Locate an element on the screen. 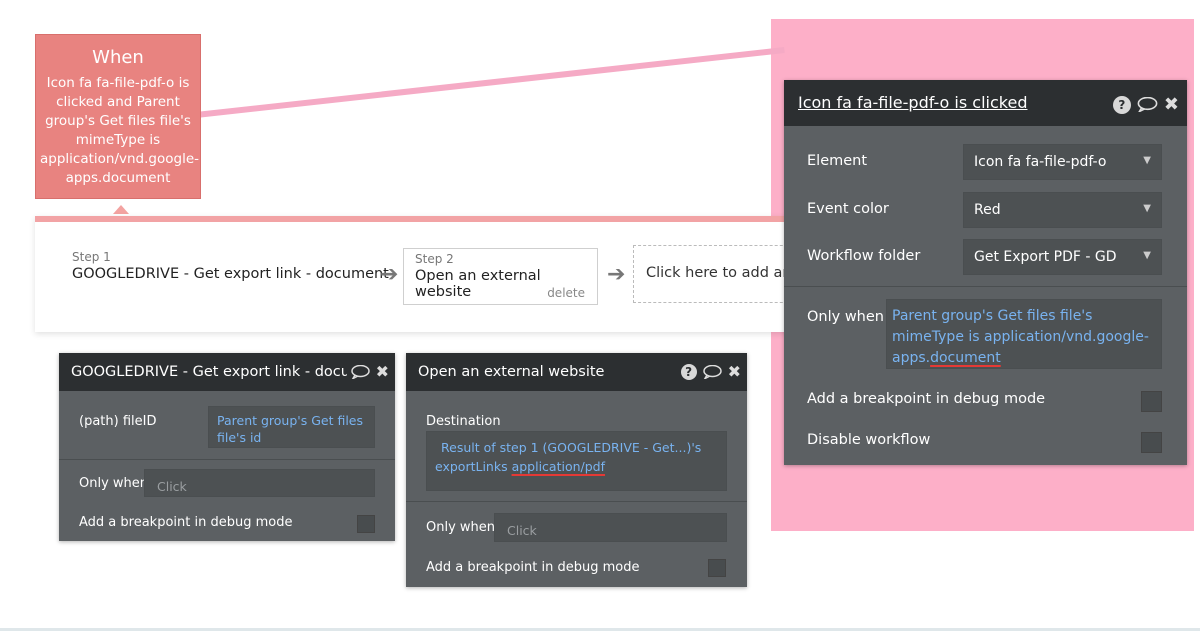 This screenshot has width=1200, height=631. destination-label: Destination is located at coordinates (463, 421).